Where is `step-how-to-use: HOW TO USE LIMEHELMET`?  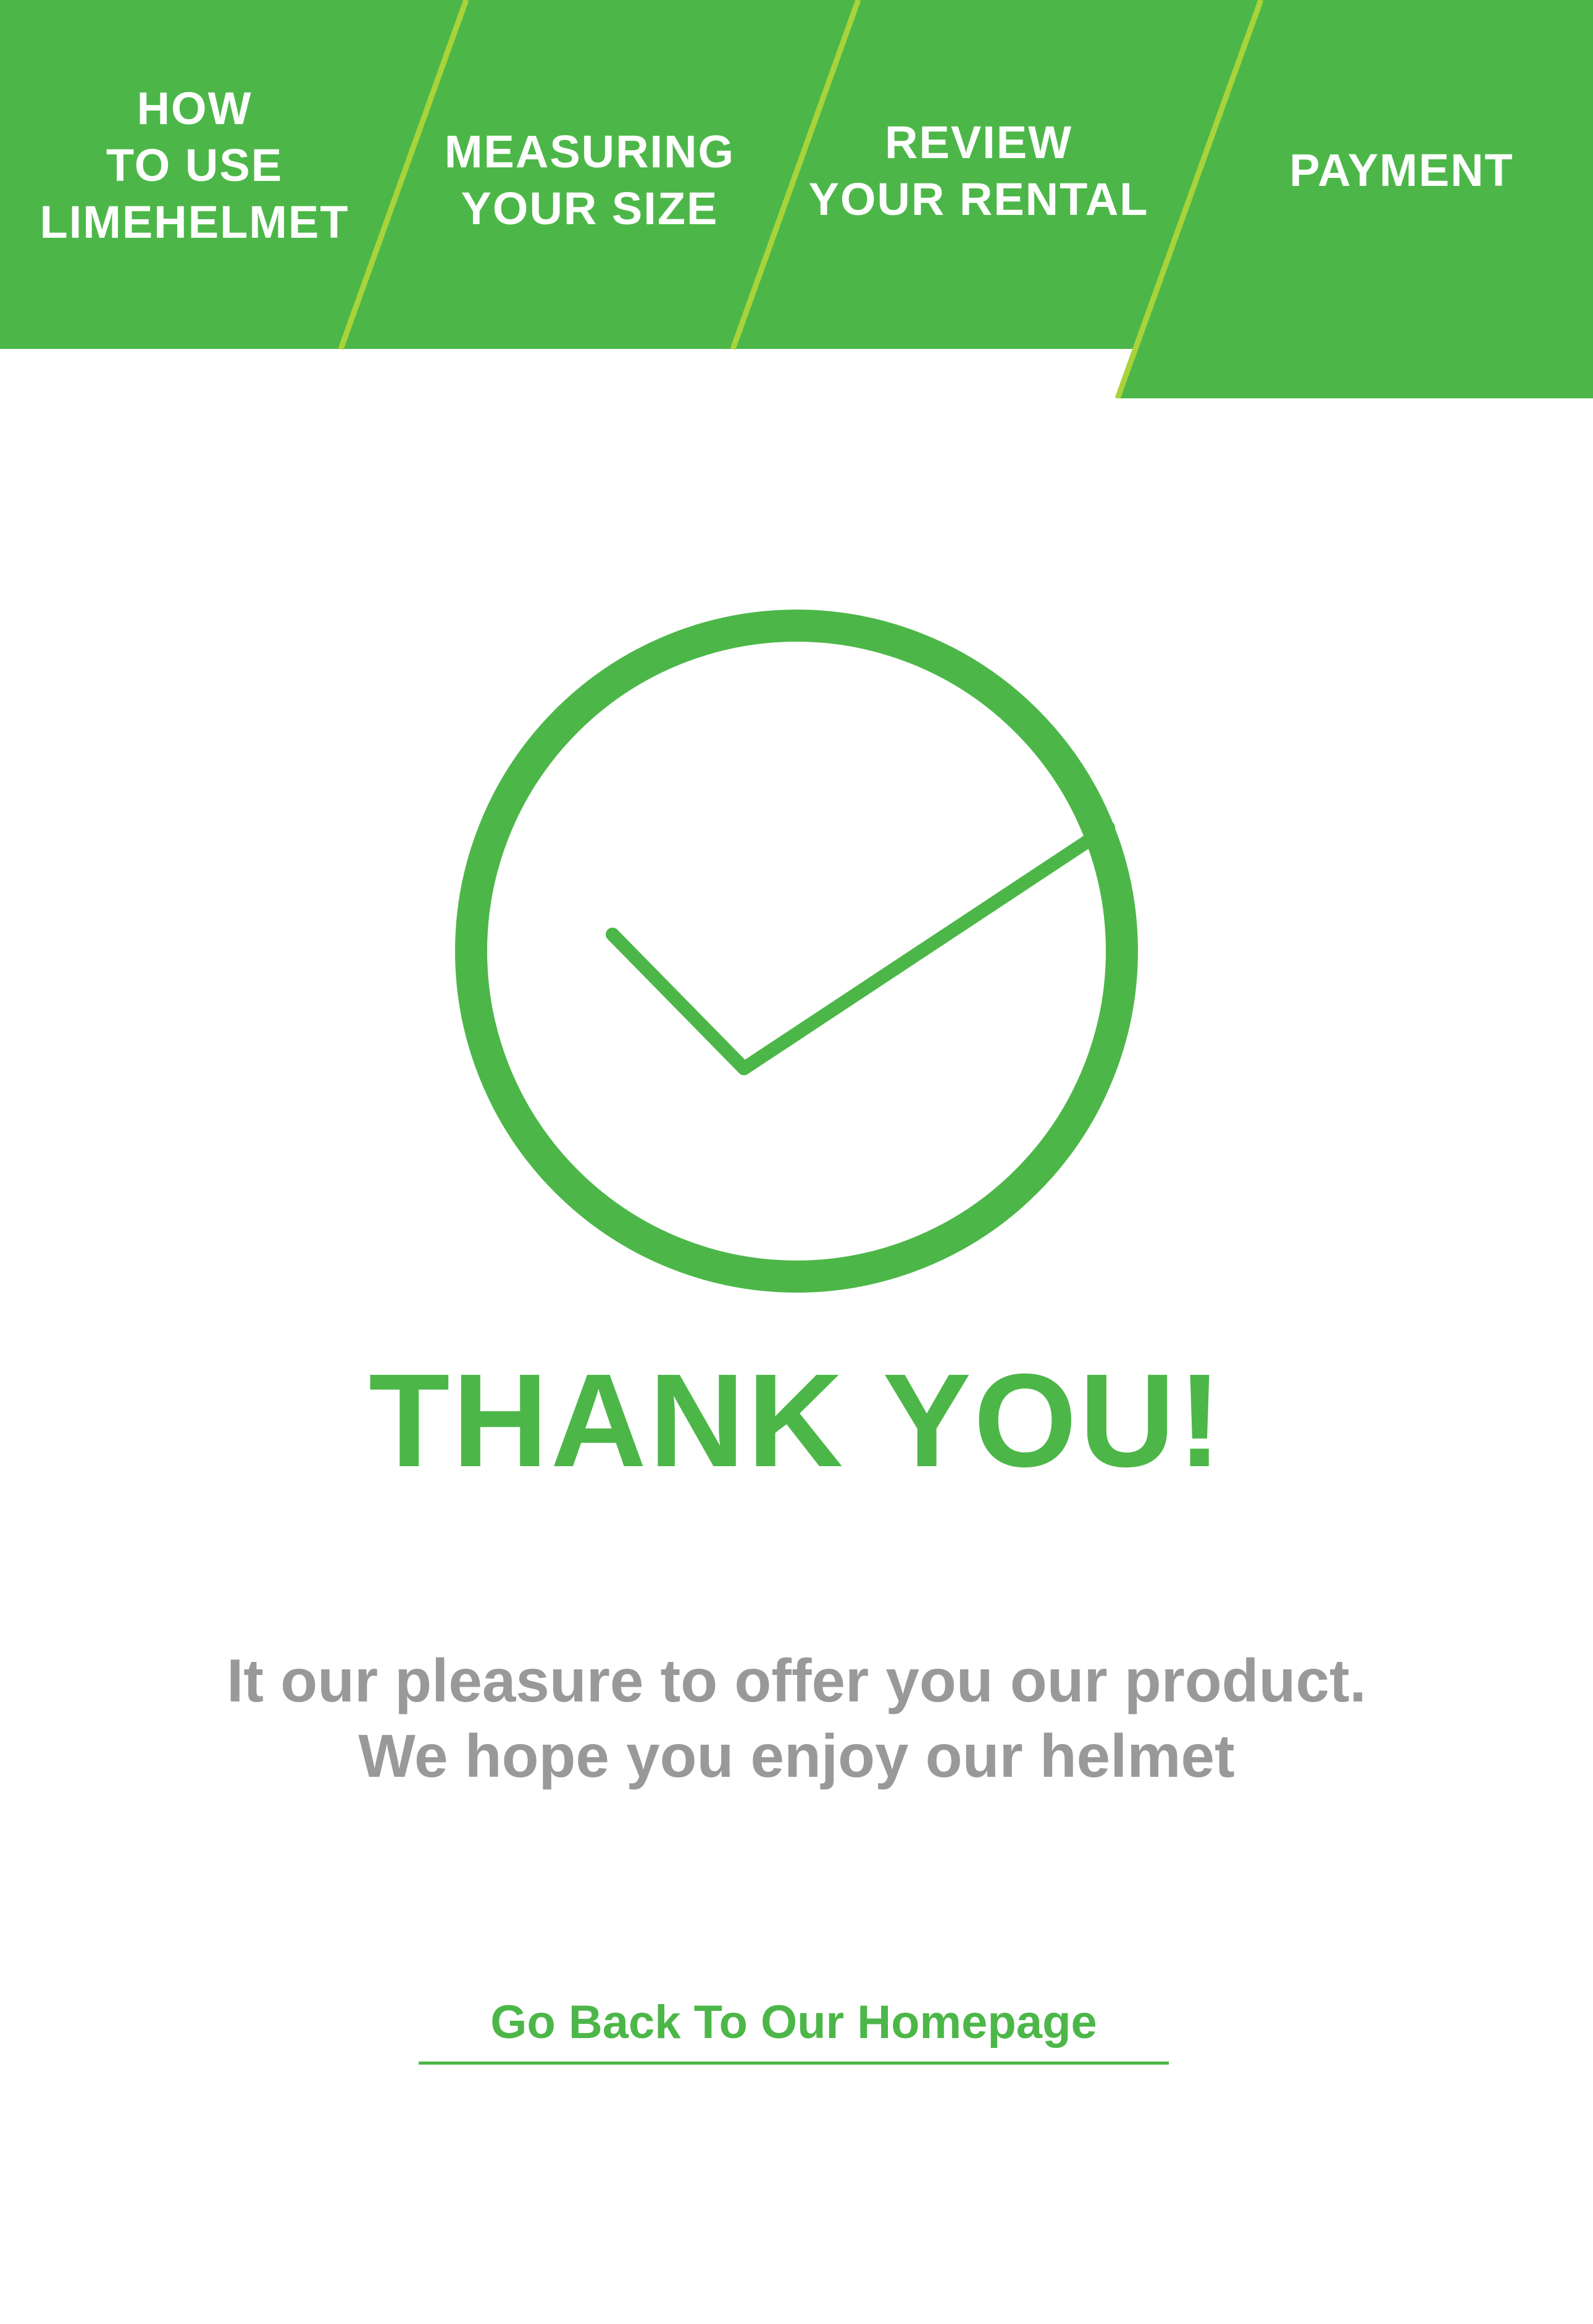
step-how-to-use: HOW TO USE LIMEHELMET is located at coordinates (194, 165).